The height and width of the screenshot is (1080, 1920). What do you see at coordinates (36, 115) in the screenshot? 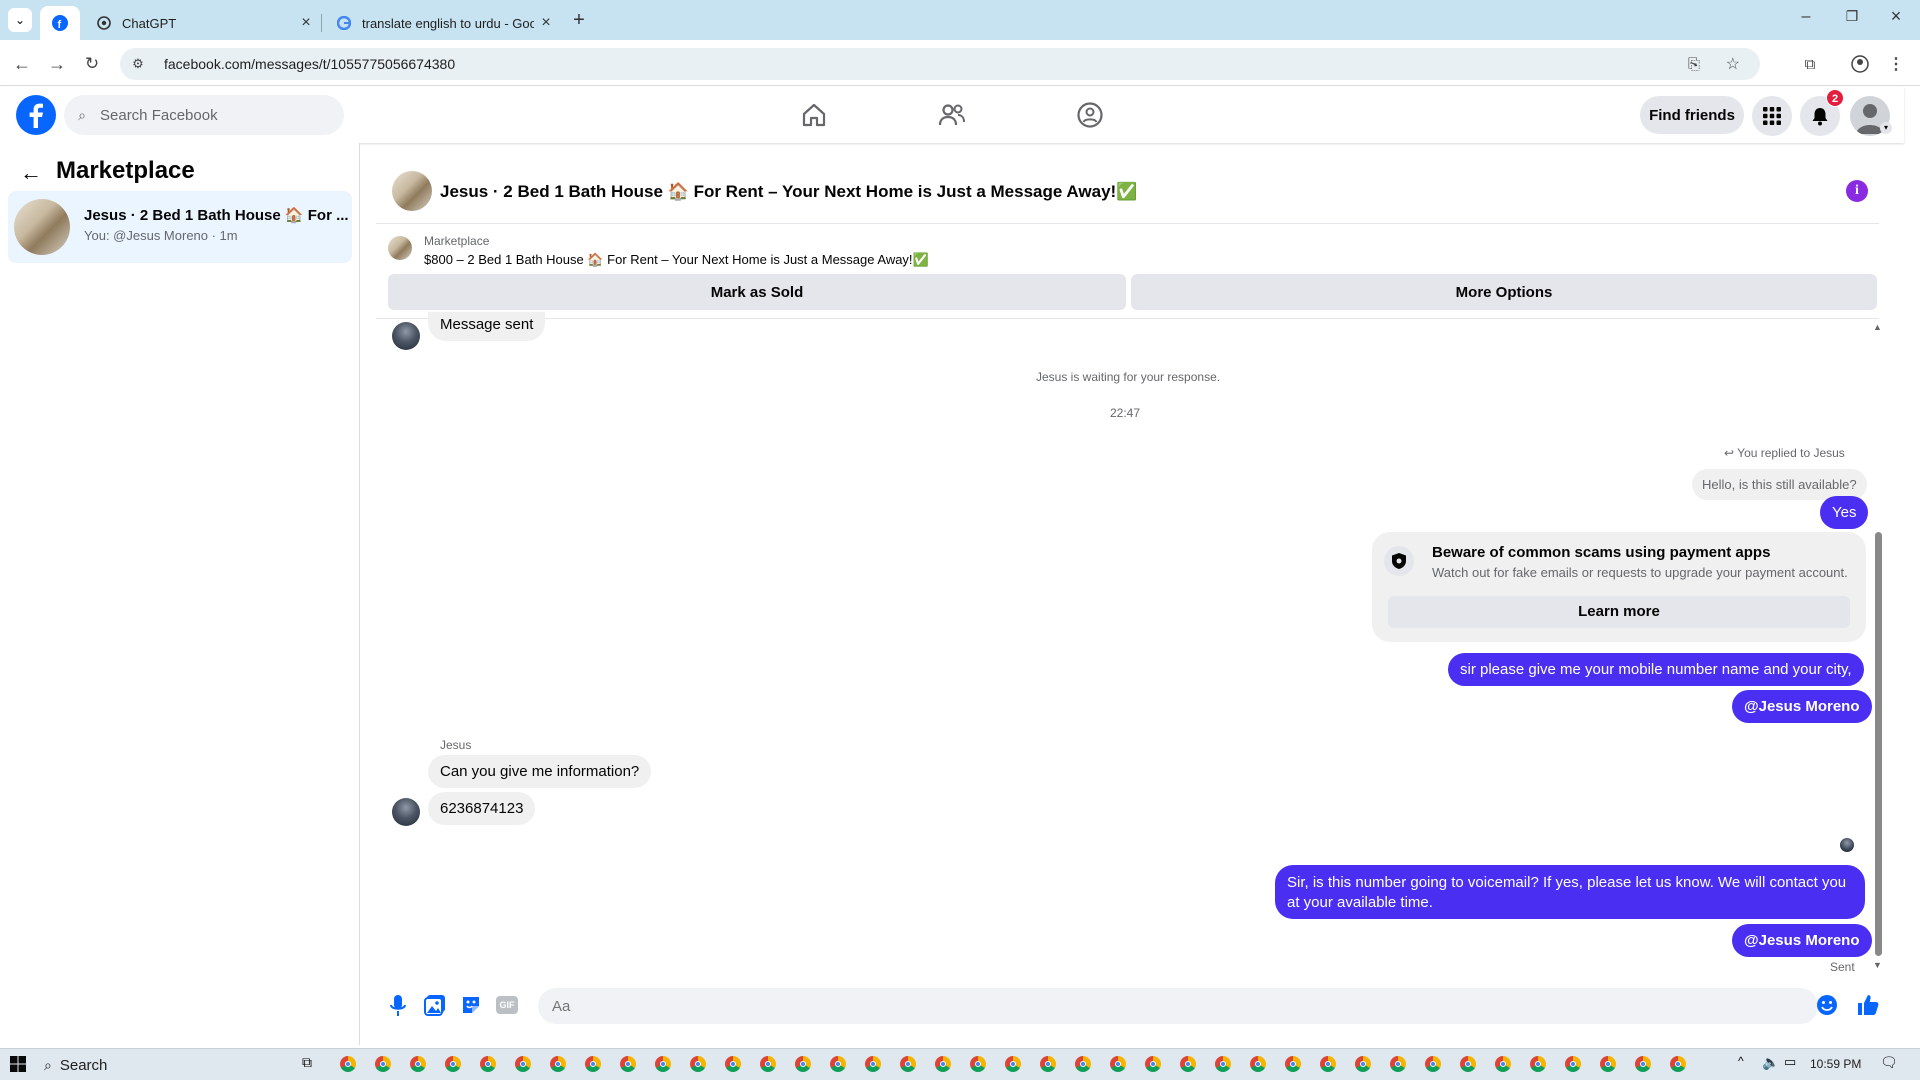
I see `facebook-logo` at bounding box center [36, 115].